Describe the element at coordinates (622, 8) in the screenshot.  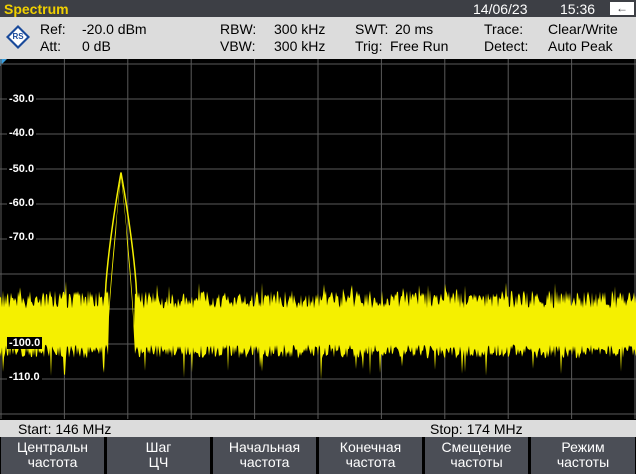
I see `back-arrow-icon: ←` at that location.